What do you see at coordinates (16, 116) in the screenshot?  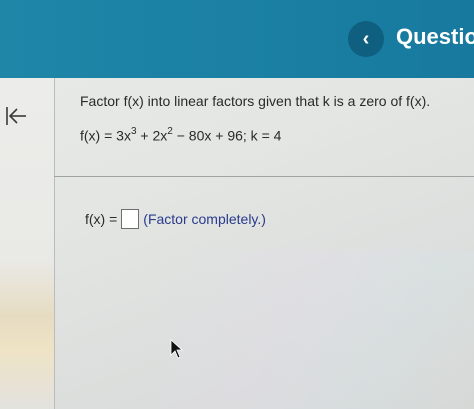 I see `collapse-left-icon` at bounding box center [16, 116].